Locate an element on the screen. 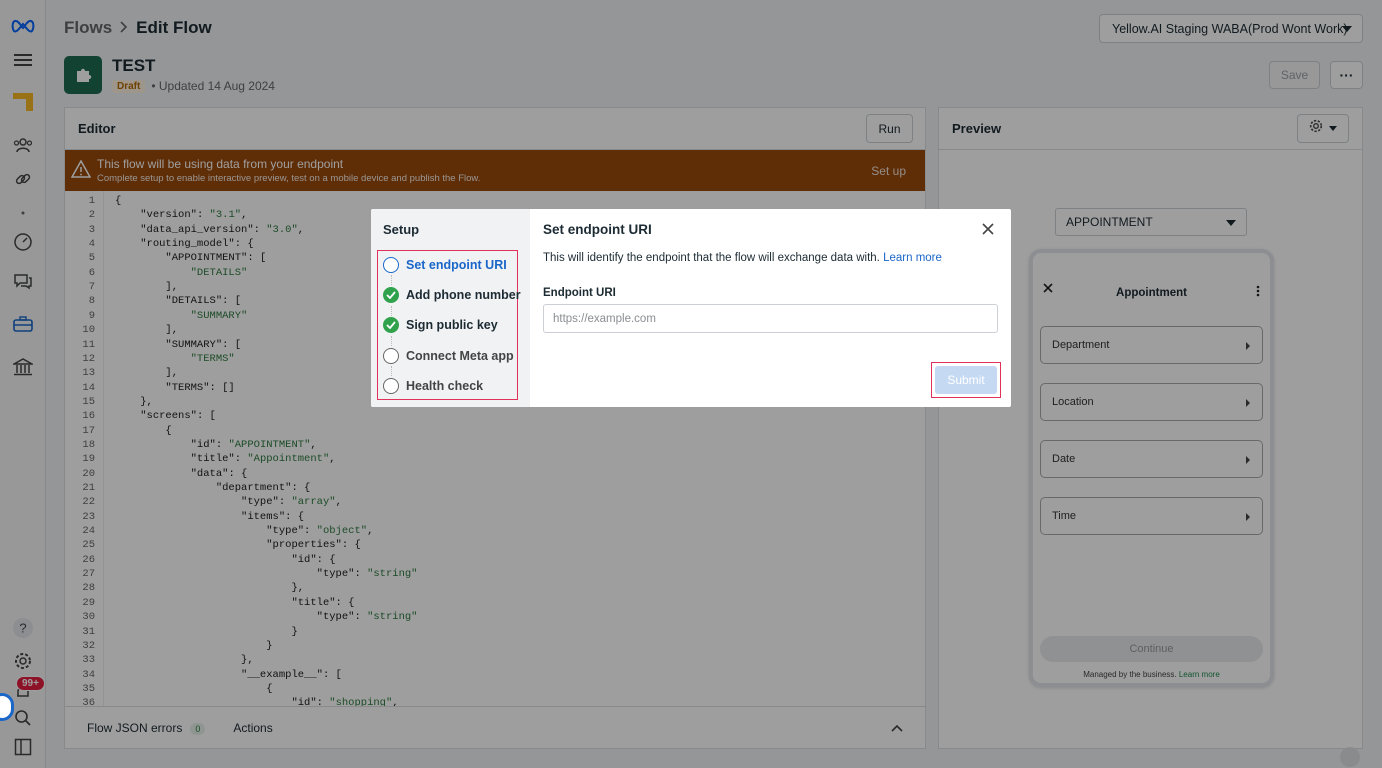 This screenshot has width=1382, height=768. step-set-endpoint-uri: Set endpoint URI is located at coordinates (445, 265).